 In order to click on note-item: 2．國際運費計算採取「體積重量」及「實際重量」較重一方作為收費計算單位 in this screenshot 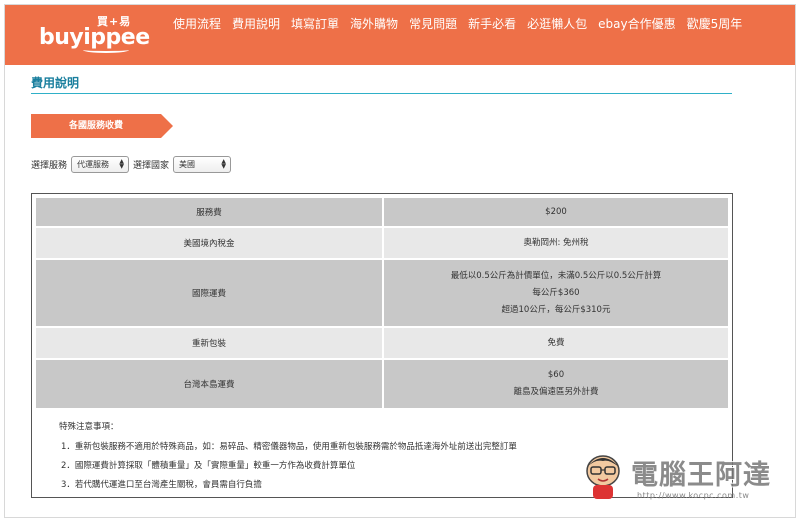, I will do `click(208, 466)`.